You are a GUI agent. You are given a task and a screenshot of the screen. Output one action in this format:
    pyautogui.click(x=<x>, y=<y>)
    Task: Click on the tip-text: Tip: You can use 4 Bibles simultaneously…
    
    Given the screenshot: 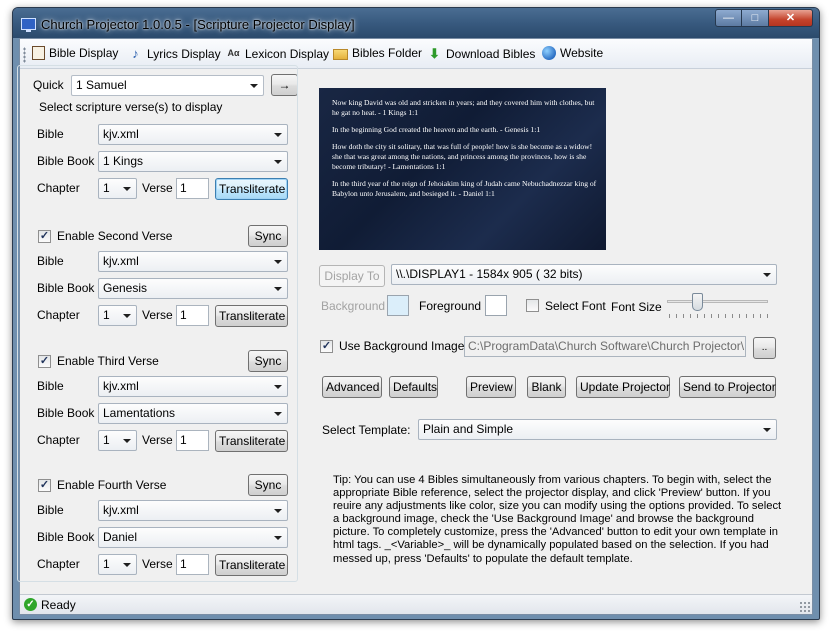 What is the action you would take?
    pyautogui.click(x=557, y=519)
    